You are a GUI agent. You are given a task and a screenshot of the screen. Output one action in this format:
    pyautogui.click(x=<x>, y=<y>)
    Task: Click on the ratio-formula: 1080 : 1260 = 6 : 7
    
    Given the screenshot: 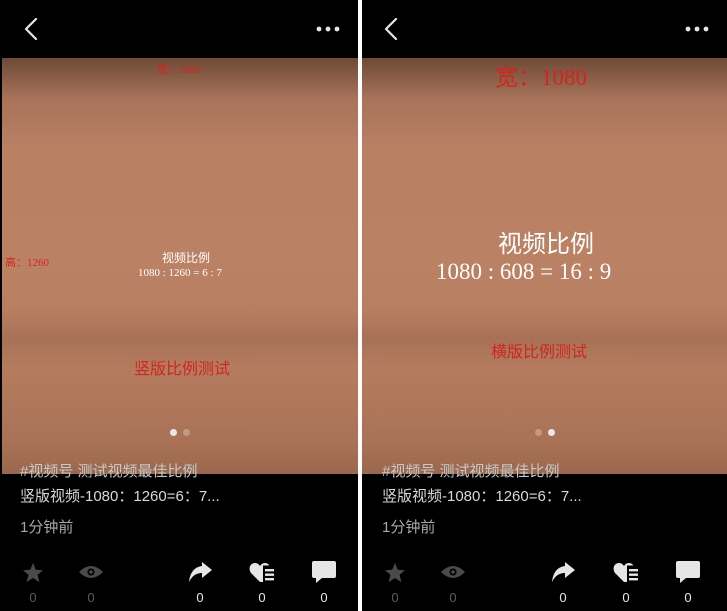 What is the action you would take?
    pyautogui.click(x=180, y=273)
    